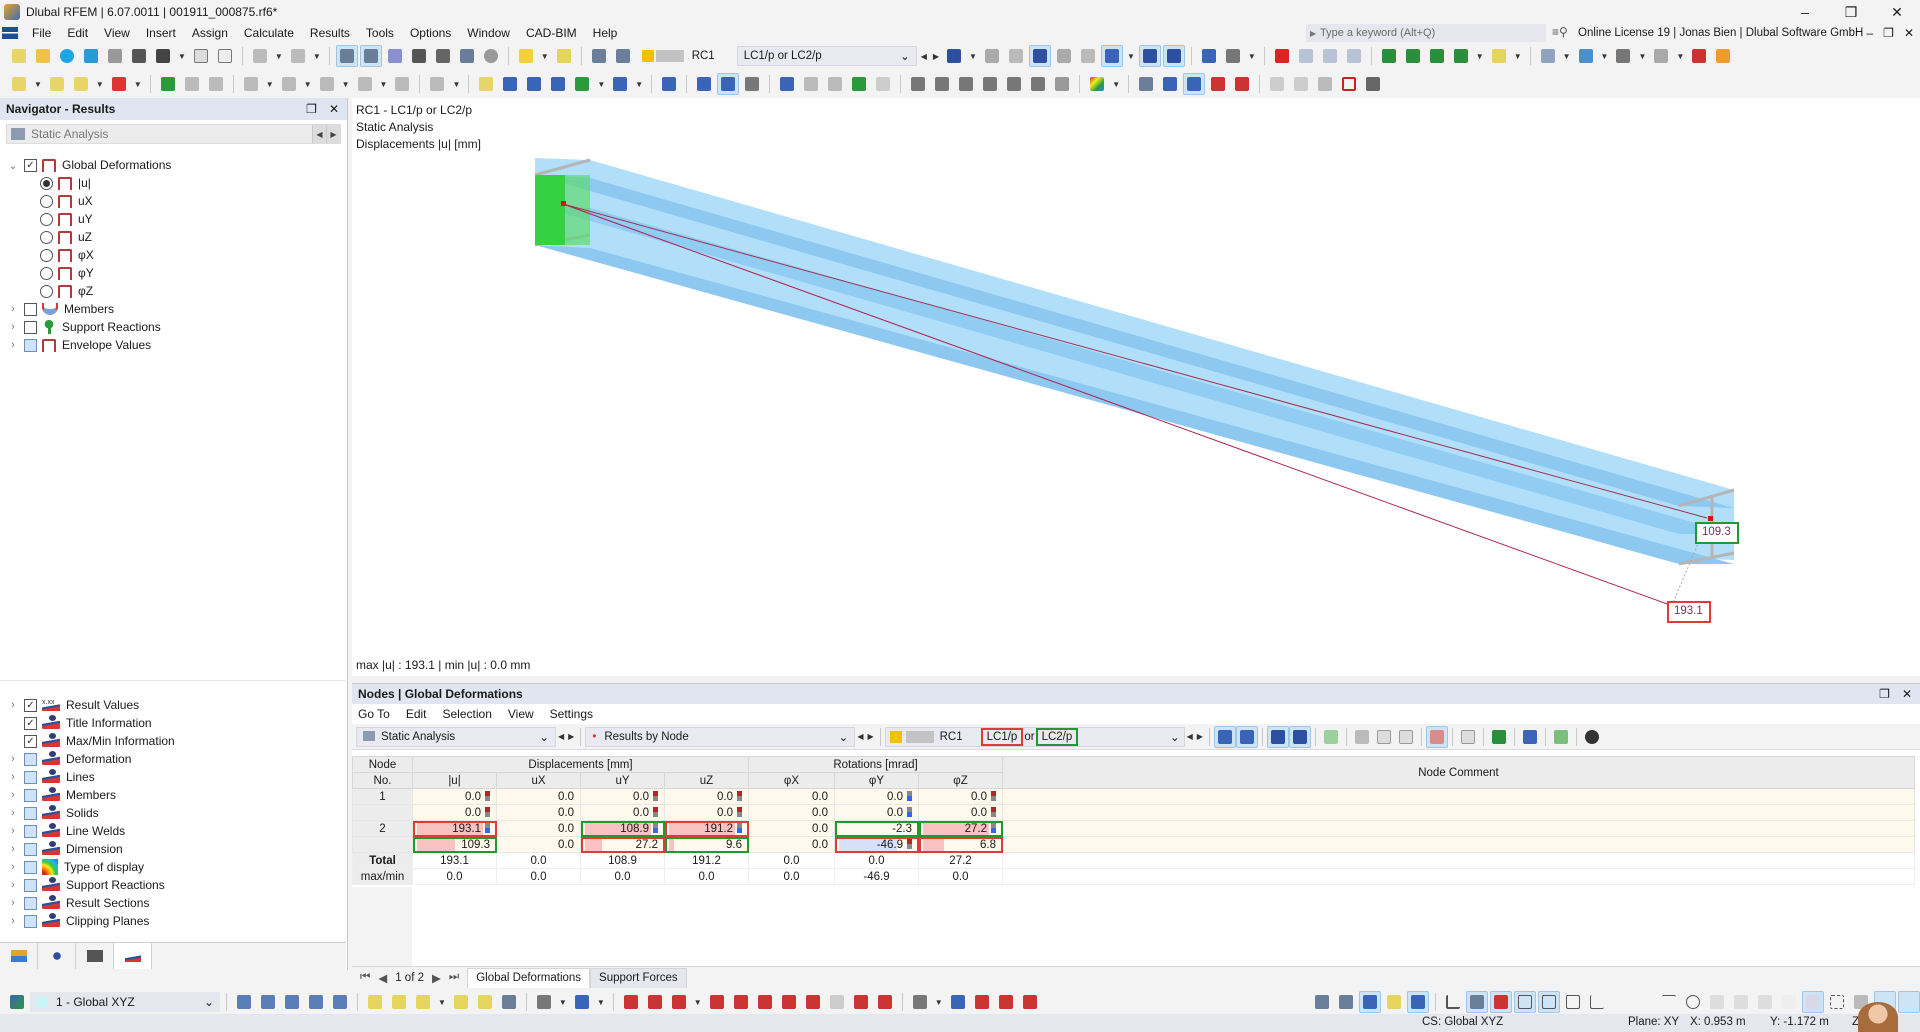 The height and width of the screenshot is (1032, 1920). What do you see at coordinates (308, 84) in the screenshot?
I see `solid-dropdown-icon: ▼` at bounding box center [308, 84].